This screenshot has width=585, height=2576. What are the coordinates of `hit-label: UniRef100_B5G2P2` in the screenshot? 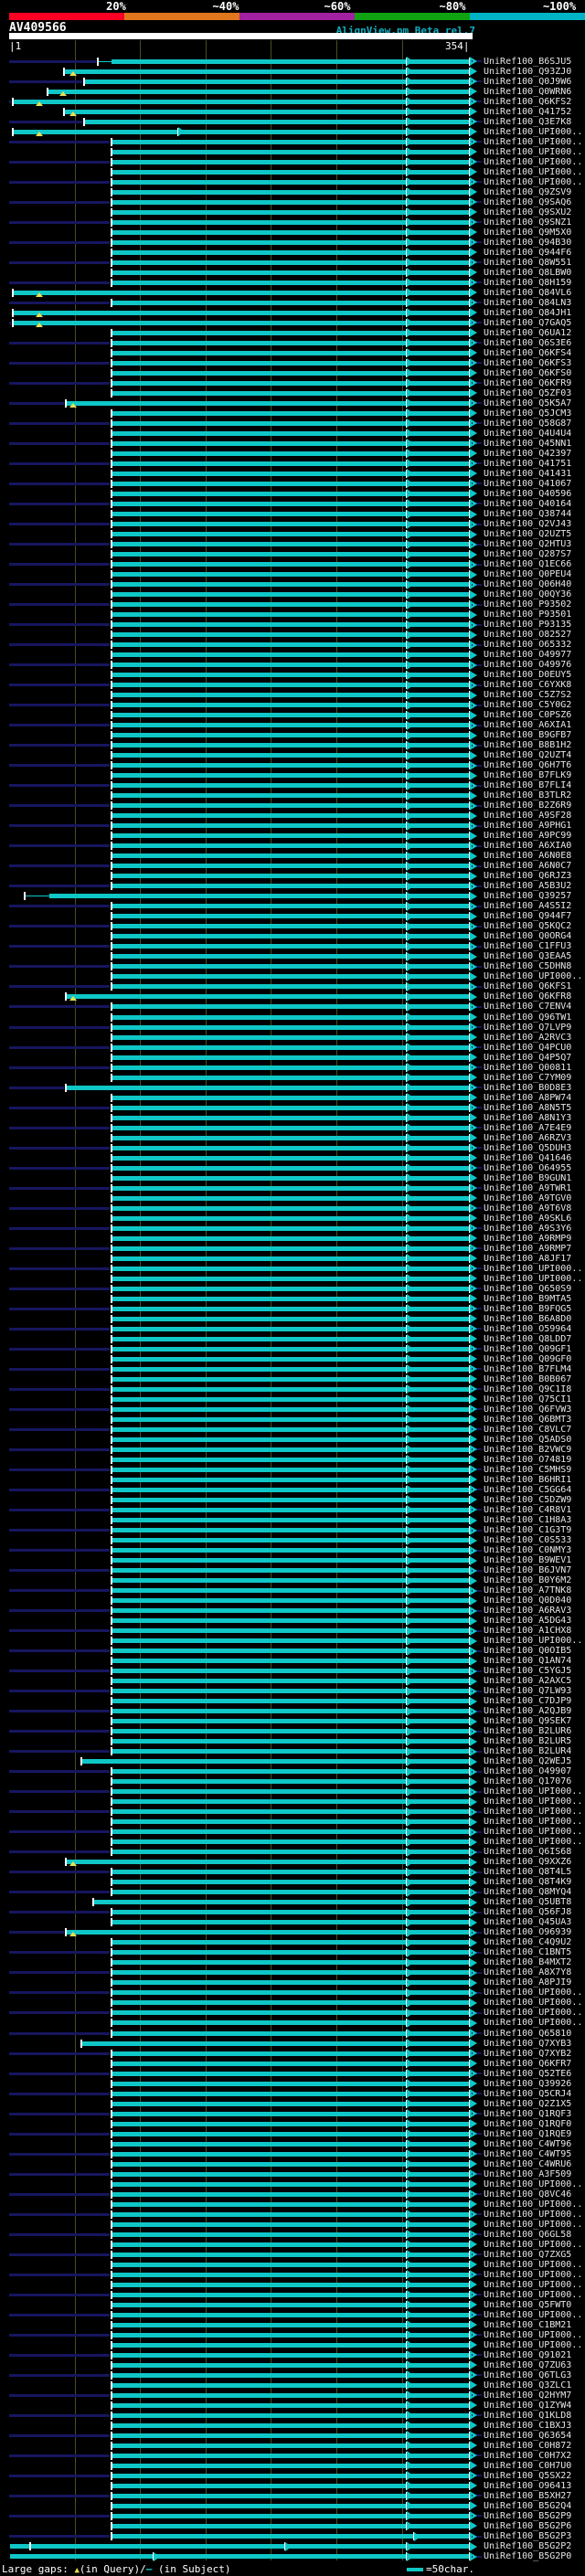 It's located at (528, 2546).